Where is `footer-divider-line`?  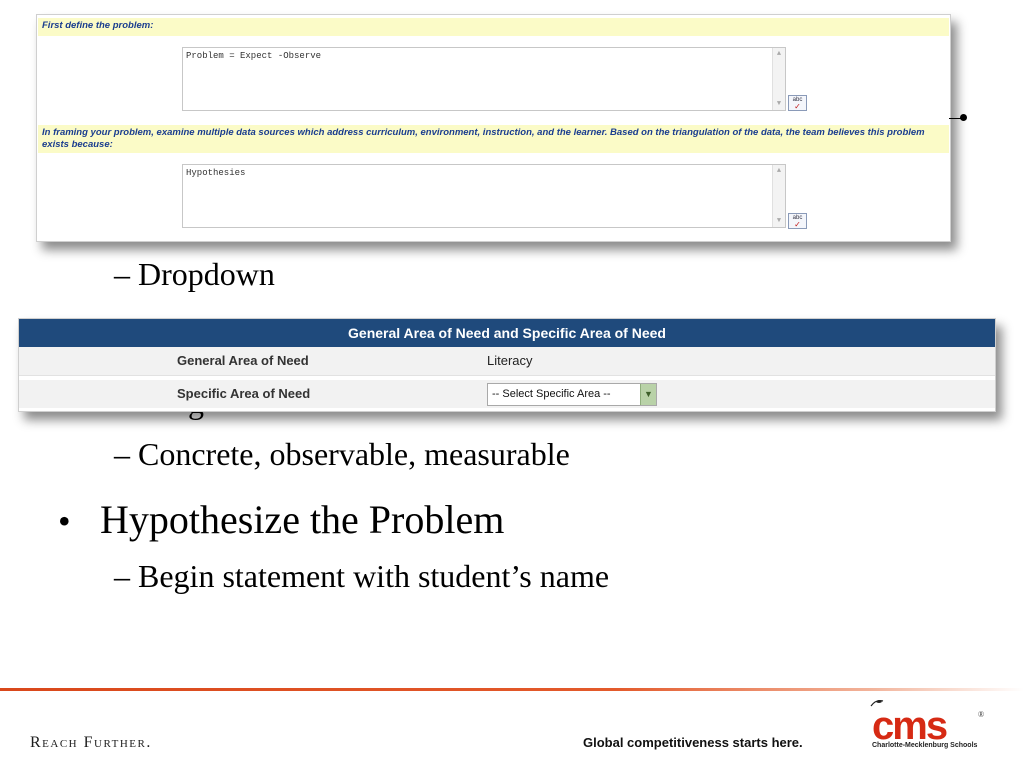 footer-divider-line is located at coordinates (512, 689).